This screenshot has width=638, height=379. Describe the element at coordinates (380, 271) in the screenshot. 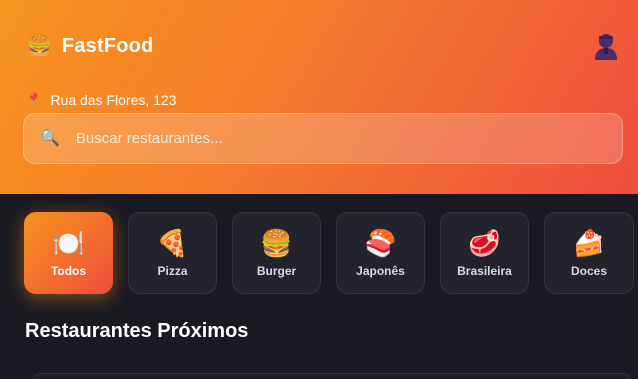

I see `category-label: Japonês` at that location.